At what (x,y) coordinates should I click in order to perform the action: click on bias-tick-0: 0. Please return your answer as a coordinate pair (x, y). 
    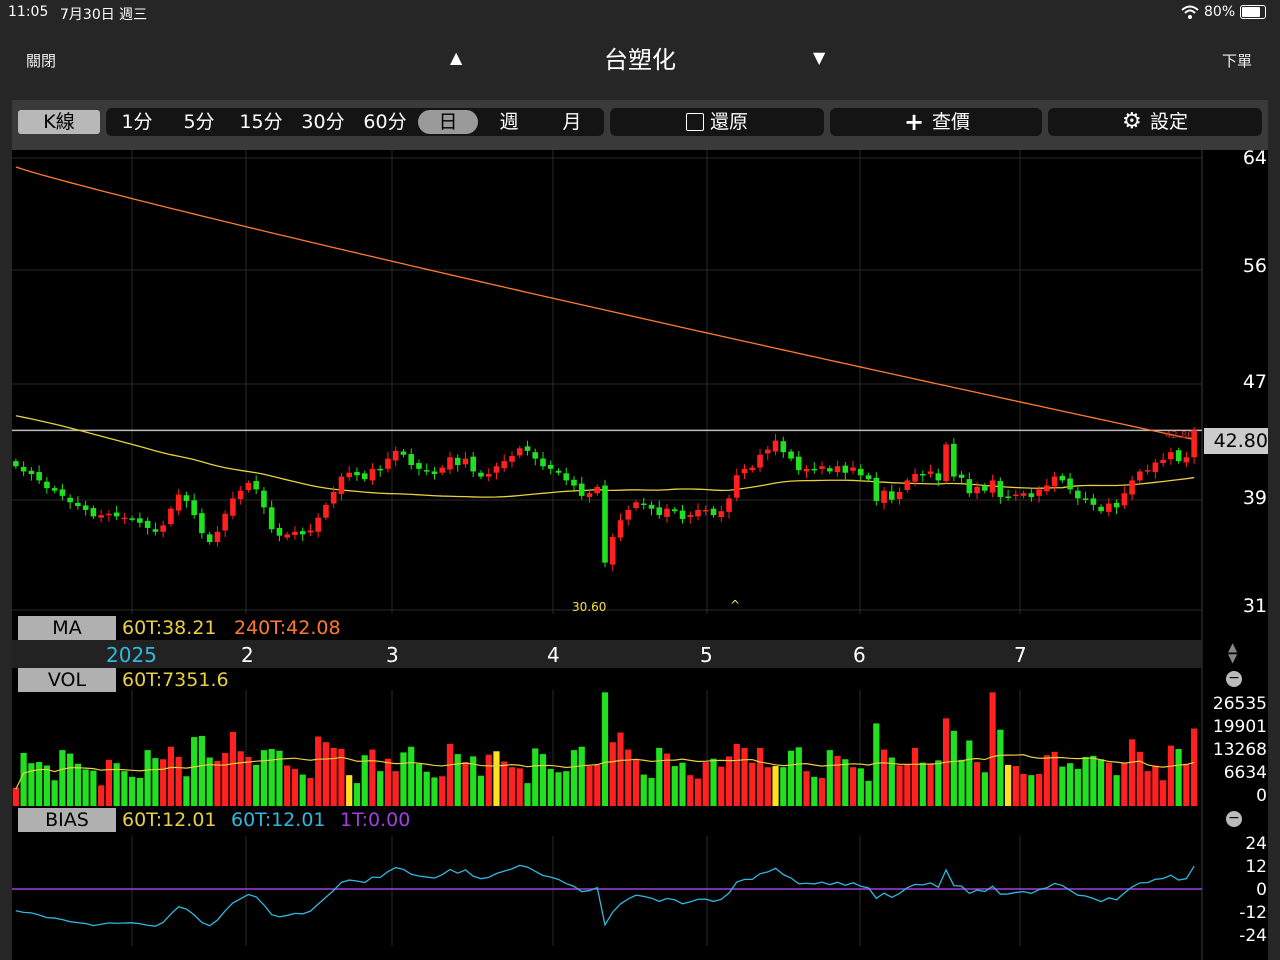
    Looking at the image, I should click on (1261, 890).